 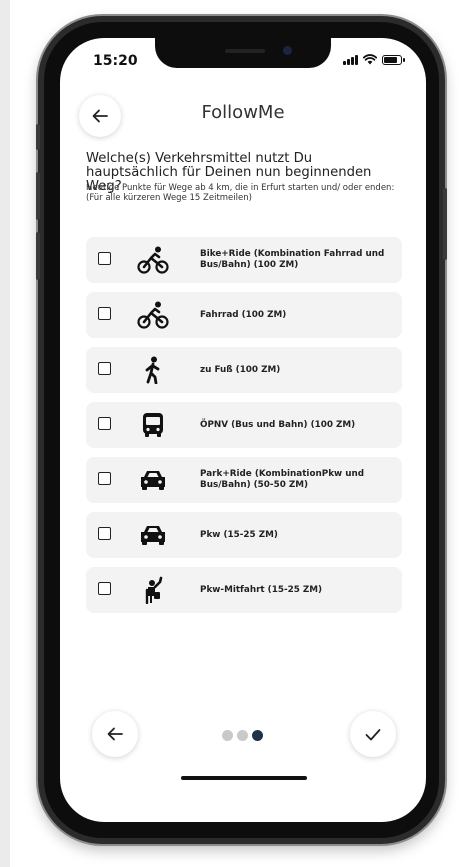 What do you see at coordinates (278, 424) in the screenshot?
I see `option-label: ÖPNV (Bus und Bahn) (100 ZM)` at bounding box center [278, 424].